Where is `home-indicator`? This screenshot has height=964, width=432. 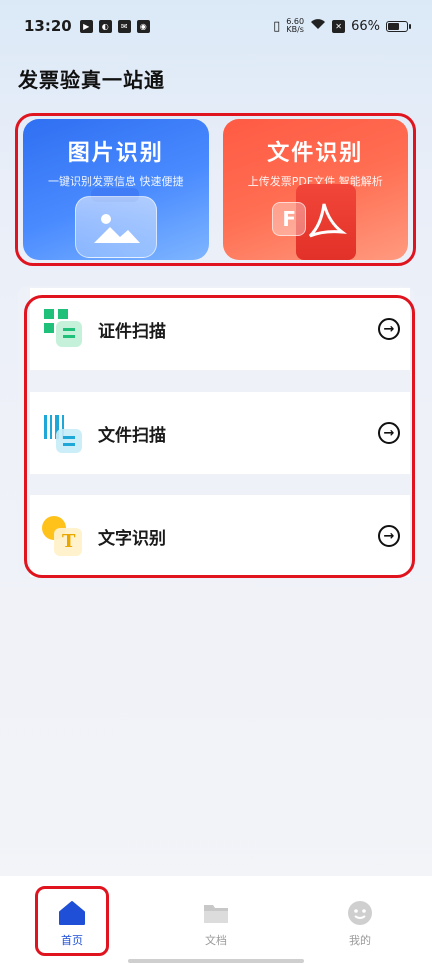 home-indicator is located at coordinates (216, 961).